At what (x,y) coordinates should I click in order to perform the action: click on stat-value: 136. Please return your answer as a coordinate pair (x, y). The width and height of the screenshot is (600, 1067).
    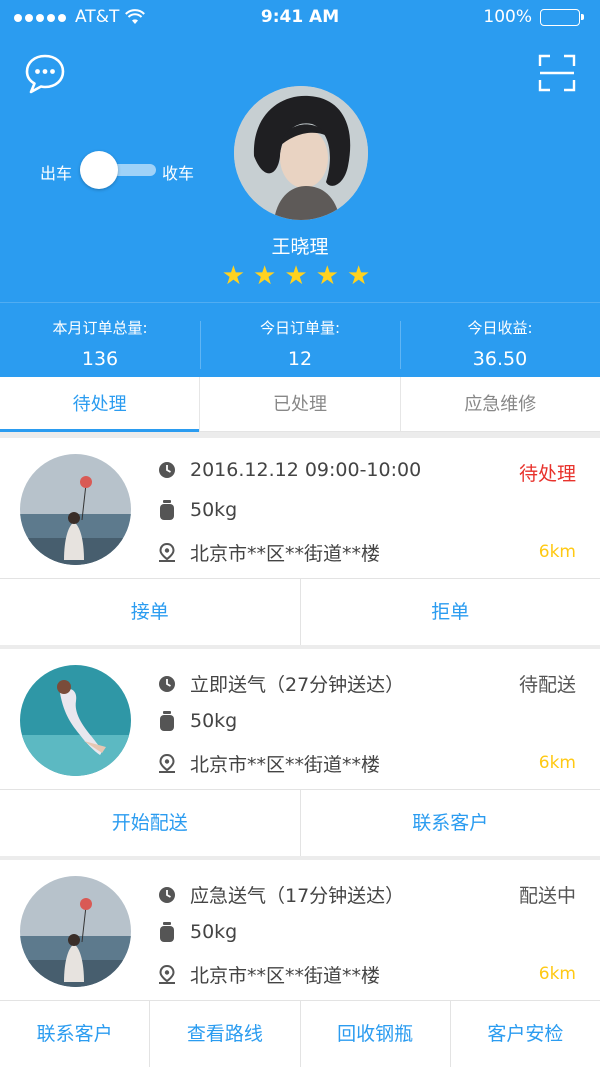
    Looking at the image, I should click on (100, 359).